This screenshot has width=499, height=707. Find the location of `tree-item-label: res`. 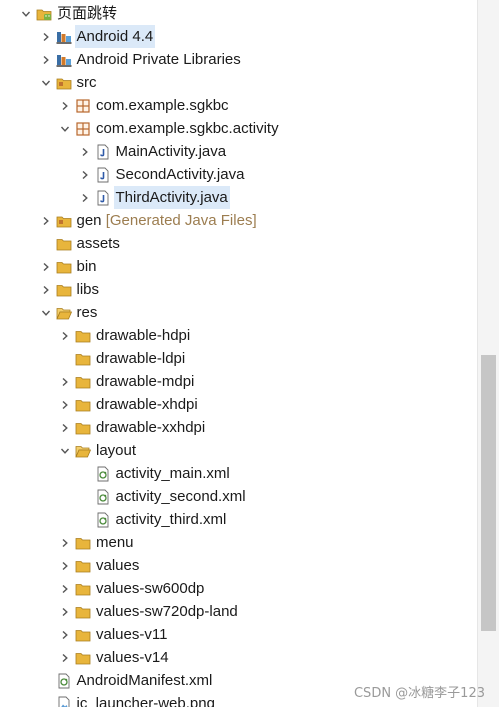

tree-item-label: res is located at coordinates (87, 312).